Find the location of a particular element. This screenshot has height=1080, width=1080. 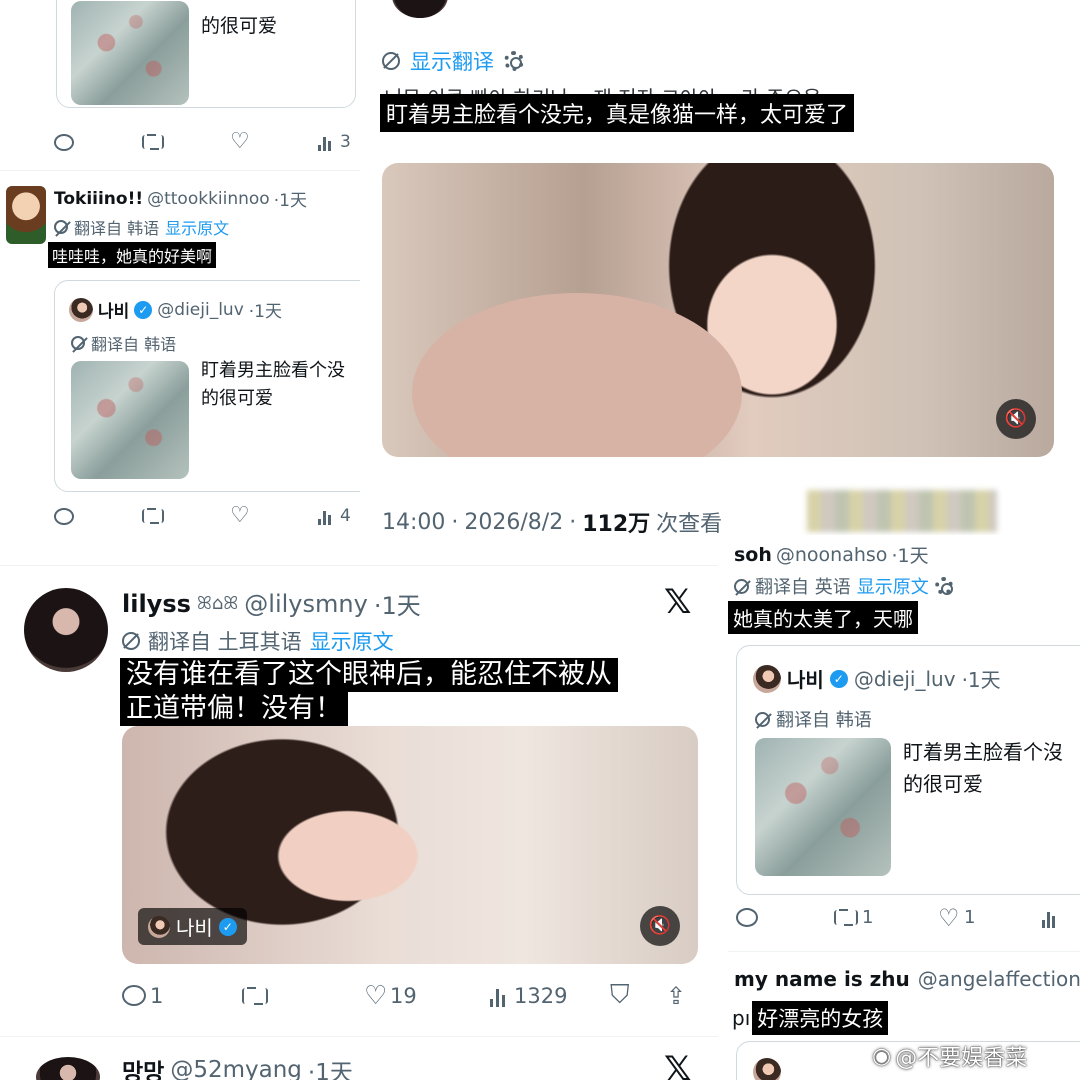

tweet-text-row: 哇哇哇，她真的好美啊 is located at coordinates (132, 255).